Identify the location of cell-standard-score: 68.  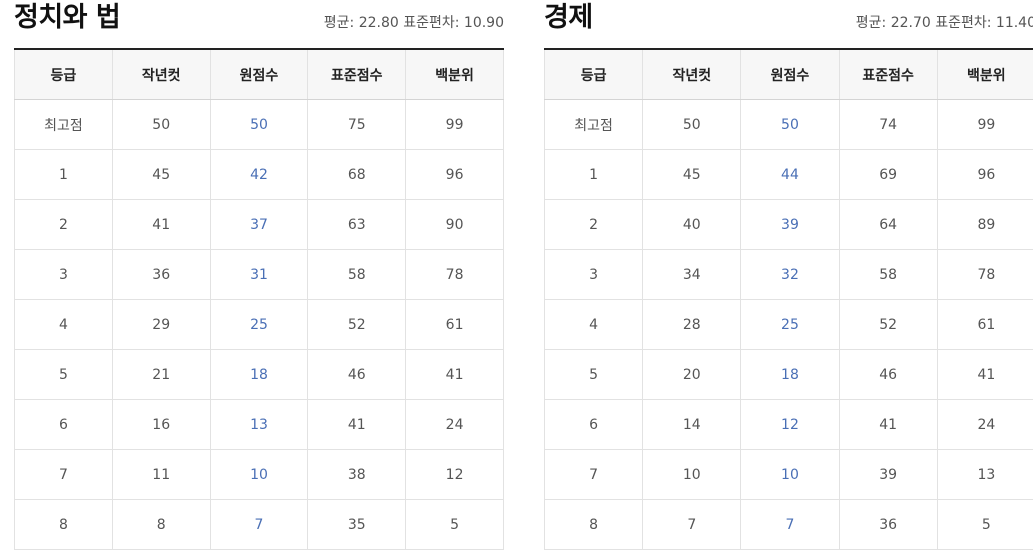
(357, 174).